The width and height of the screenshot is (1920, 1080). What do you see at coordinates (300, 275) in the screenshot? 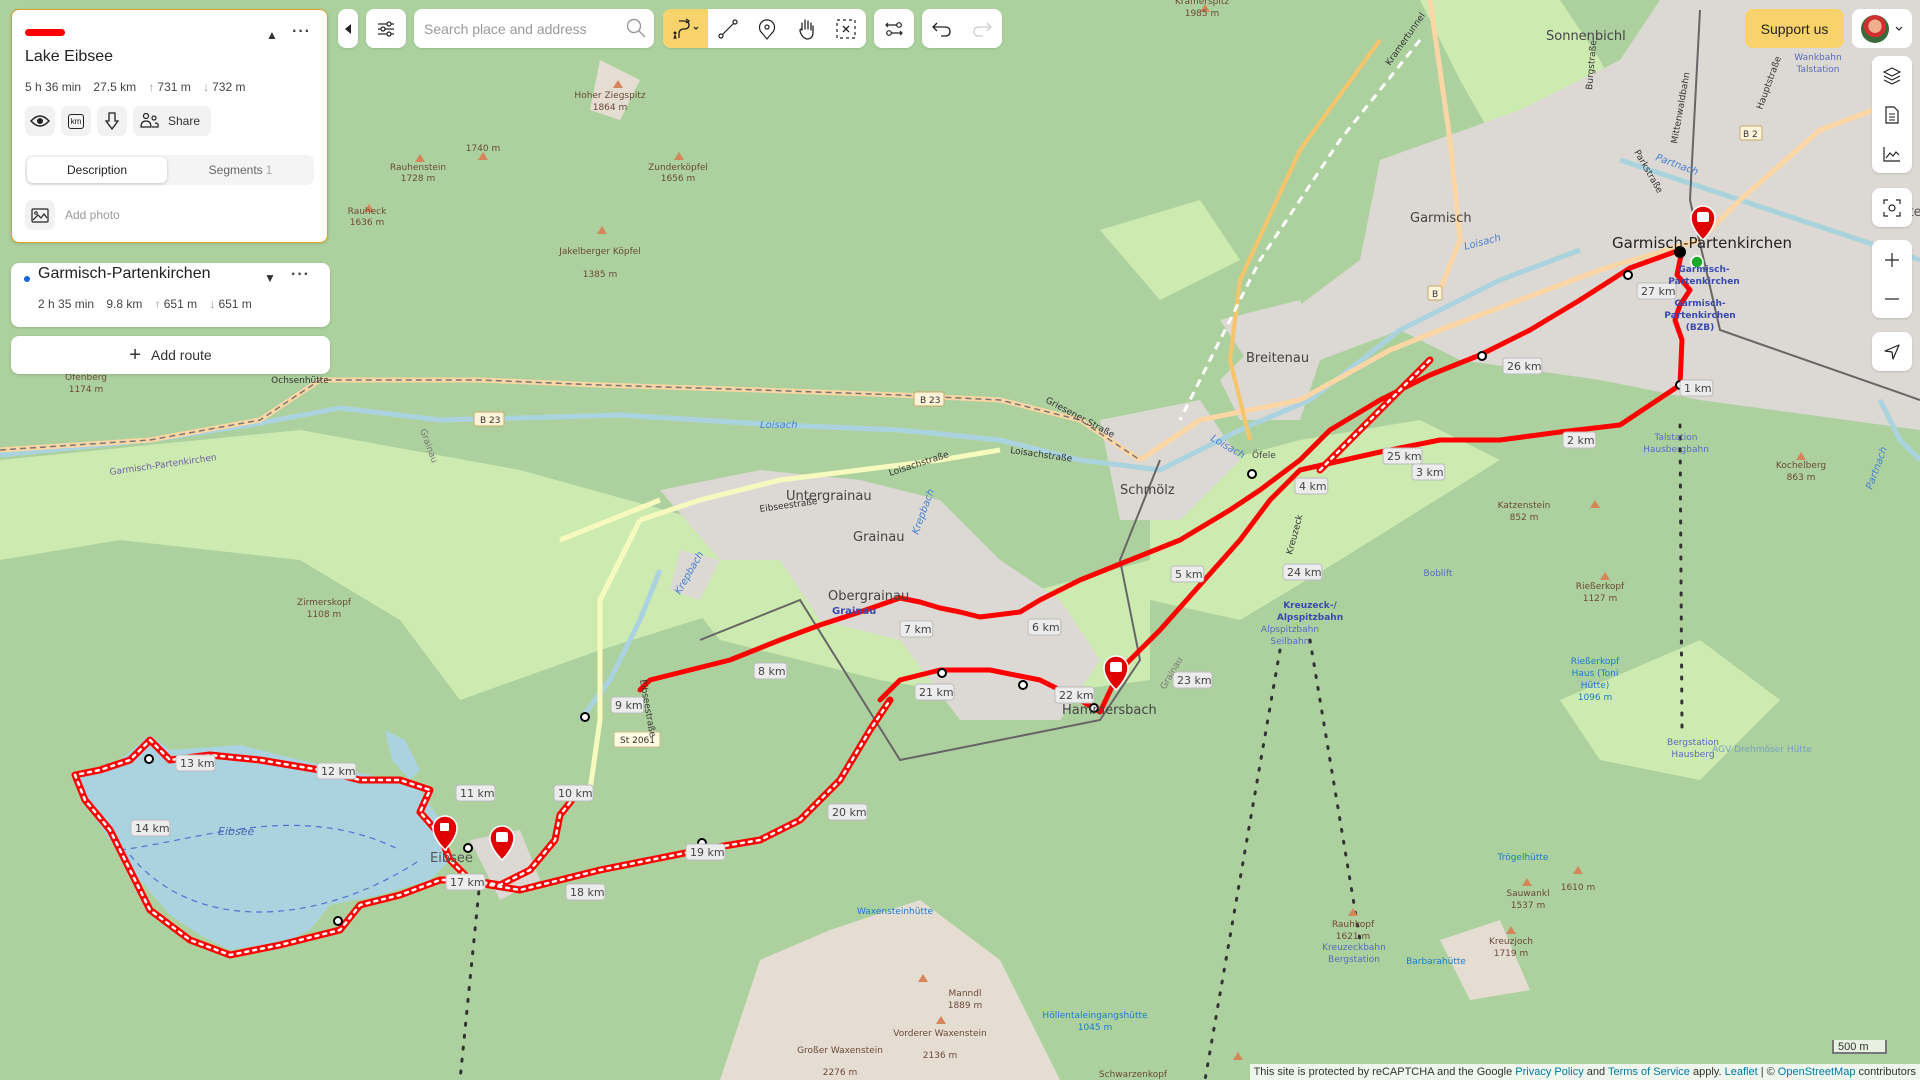
I see `segment-more-options-icon: ···` at bounding box center [300, 275].